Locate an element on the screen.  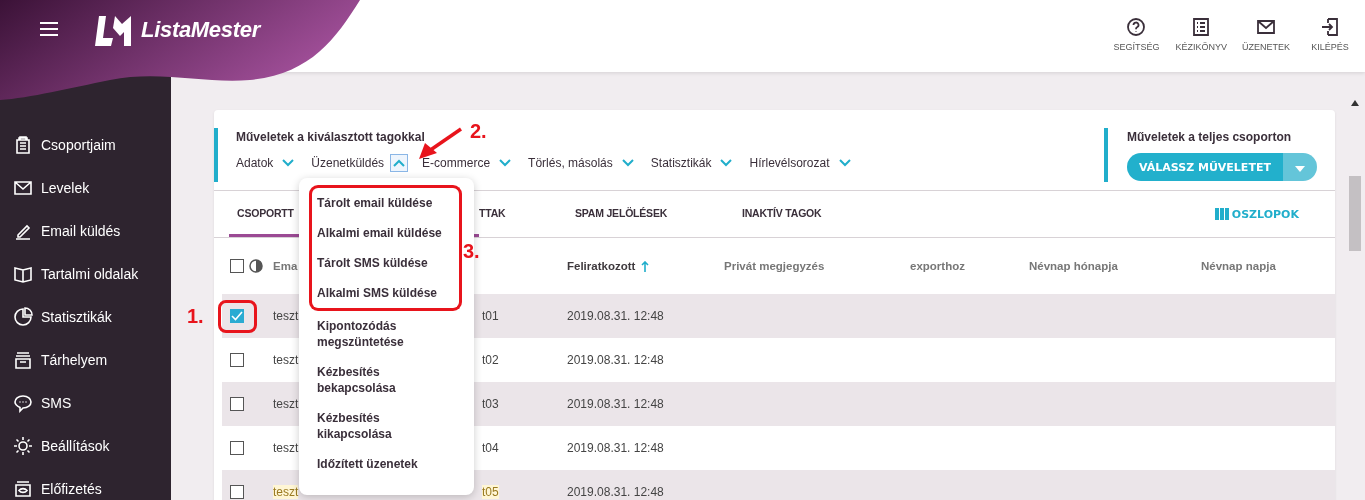
sidebar-item: Levelek is located at coordinates (45, 188).